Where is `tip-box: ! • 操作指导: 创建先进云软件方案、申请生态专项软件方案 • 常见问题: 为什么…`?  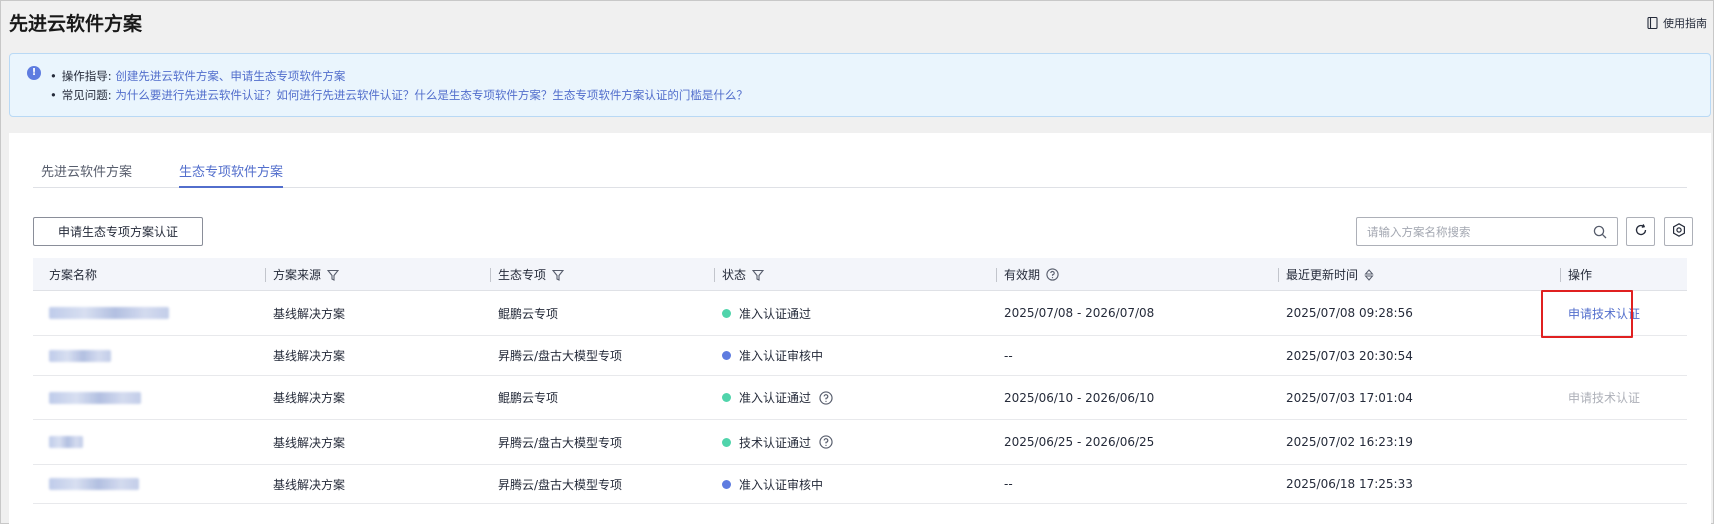 tip-box: ! • 操作指导: 创建先进云软件方案、申请生态专项软件方案 • 常见问题: 为什么… is located at coordinates (860, 85).